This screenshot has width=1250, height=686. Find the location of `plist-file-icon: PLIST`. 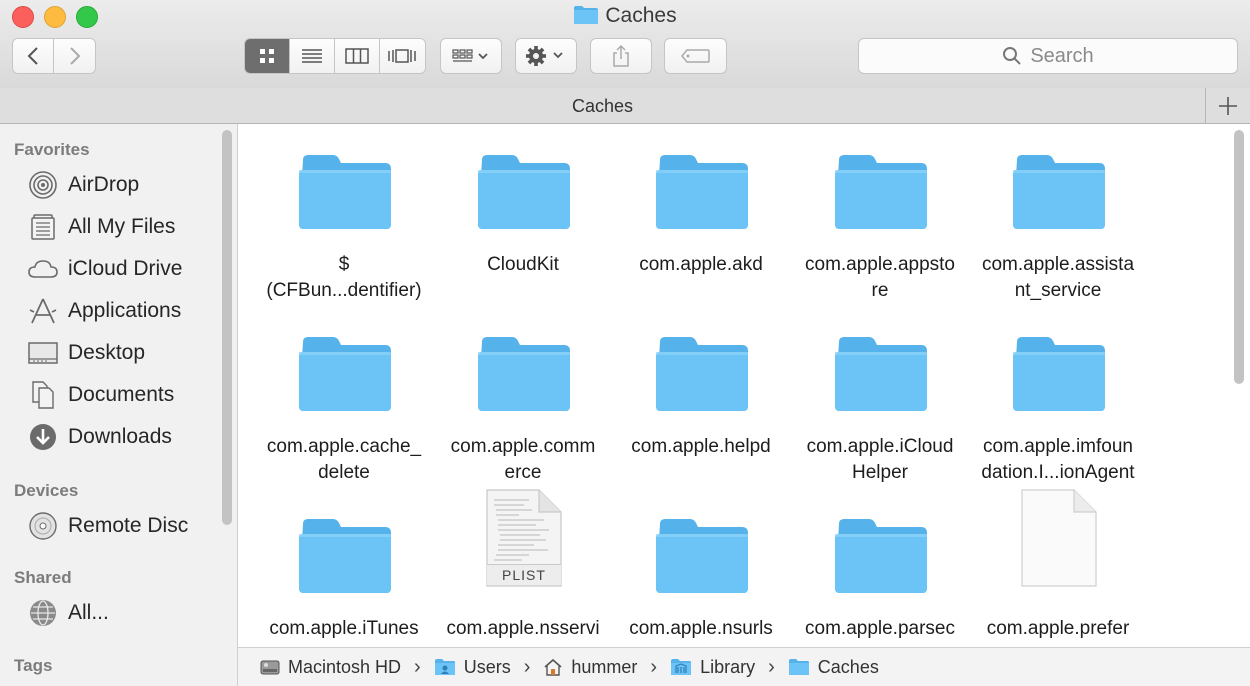

plist-file-icon: PLIST is located at coordinates (524, 538).